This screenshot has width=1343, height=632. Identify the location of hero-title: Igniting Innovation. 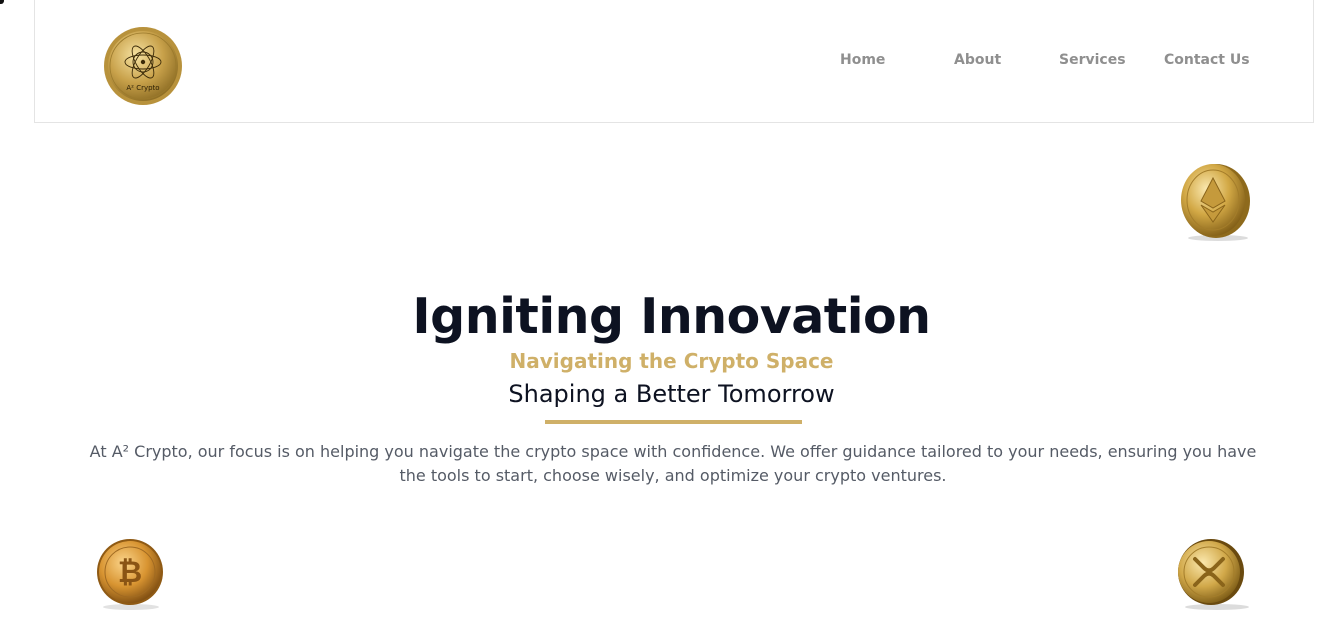
(671, 316).